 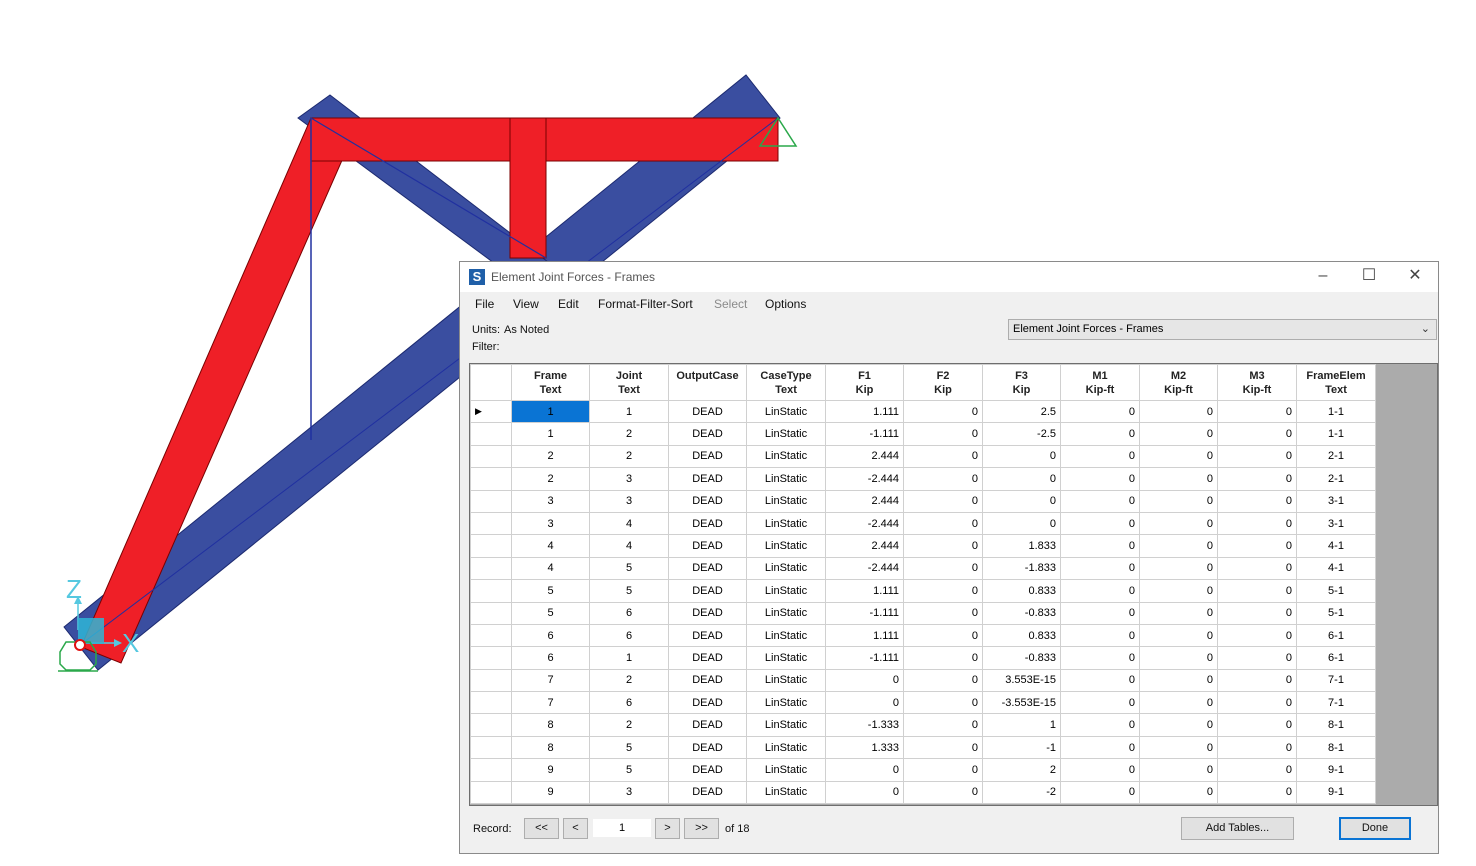 What do you see at coordinates (1021, 568) in the screenshot?
I see `table-cell: -1.833` at bounding box center [1021, 568].